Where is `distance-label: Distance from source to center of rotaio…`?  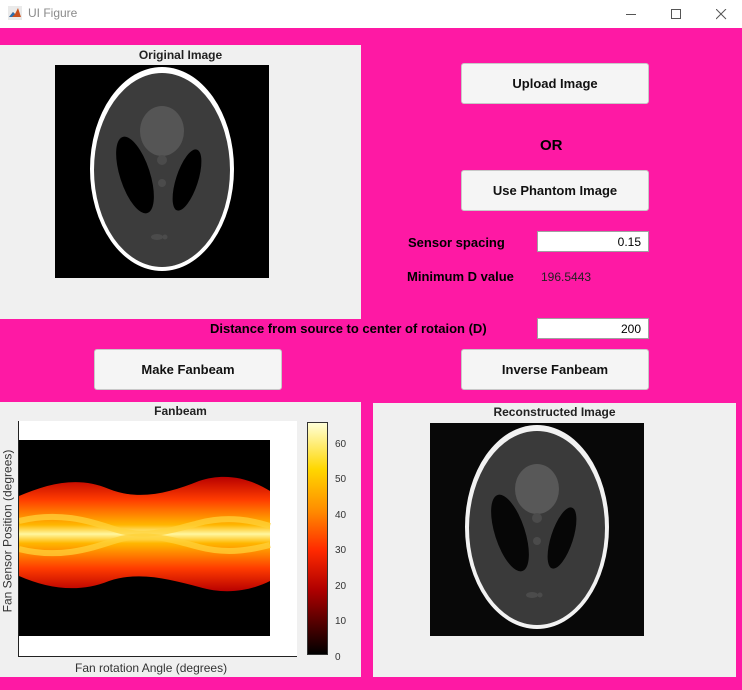 distance-label: Distance from source to center of rotaio… is located at coordinates (348, 328).